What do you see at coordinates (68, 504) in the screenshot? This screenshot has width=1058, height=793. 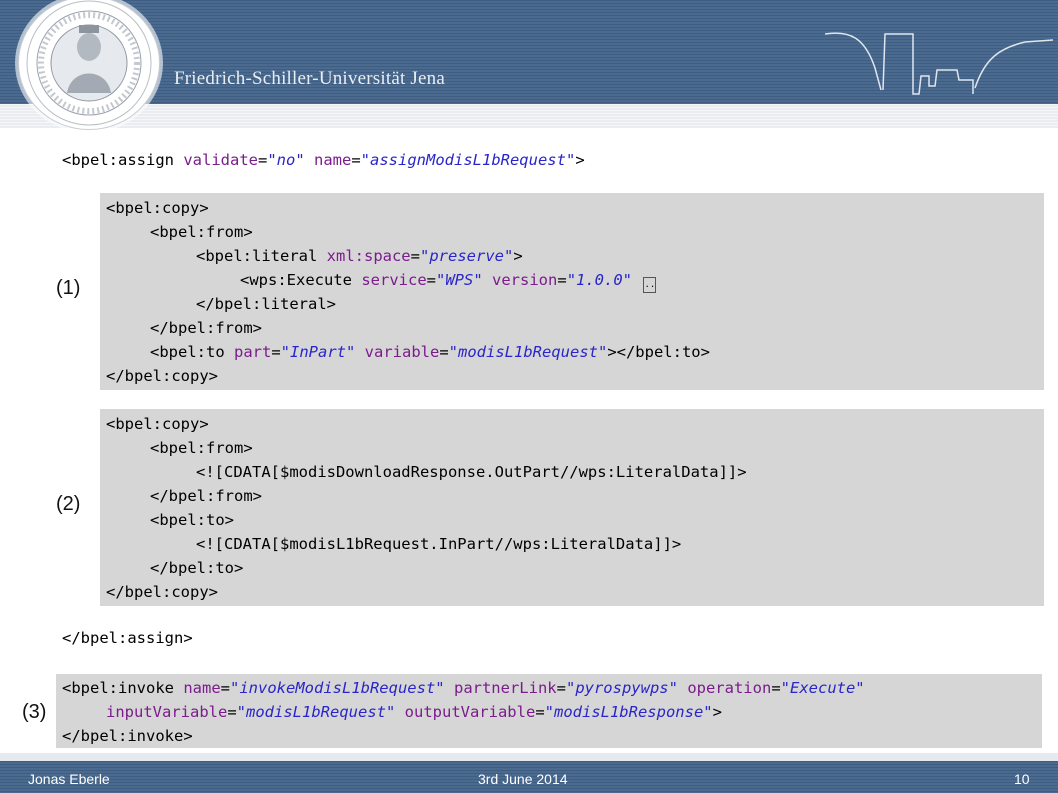 I see `block-label-2: (2)` at bounding box center [68, 504].